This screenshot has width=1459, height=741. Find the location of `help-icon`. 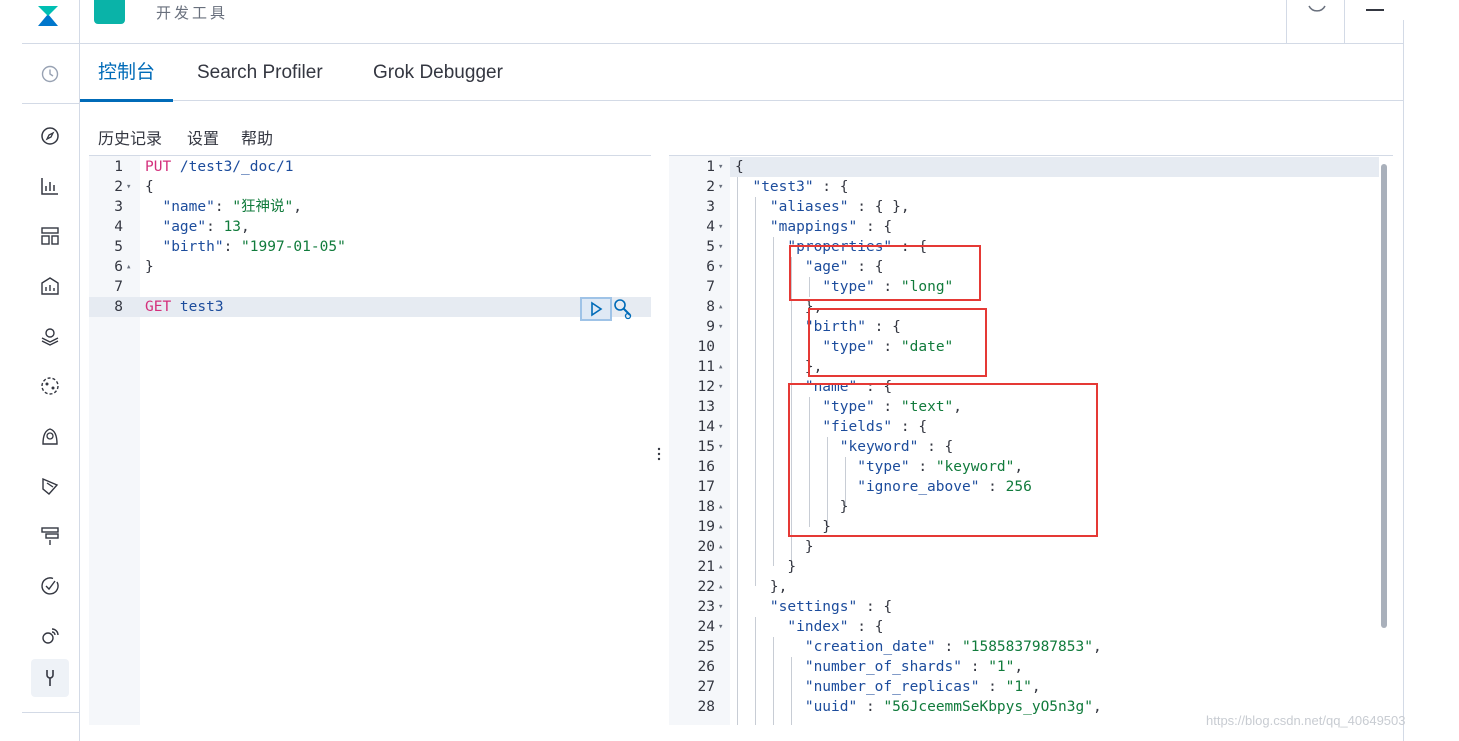

help-icon is located at coordinates (1317, 13).